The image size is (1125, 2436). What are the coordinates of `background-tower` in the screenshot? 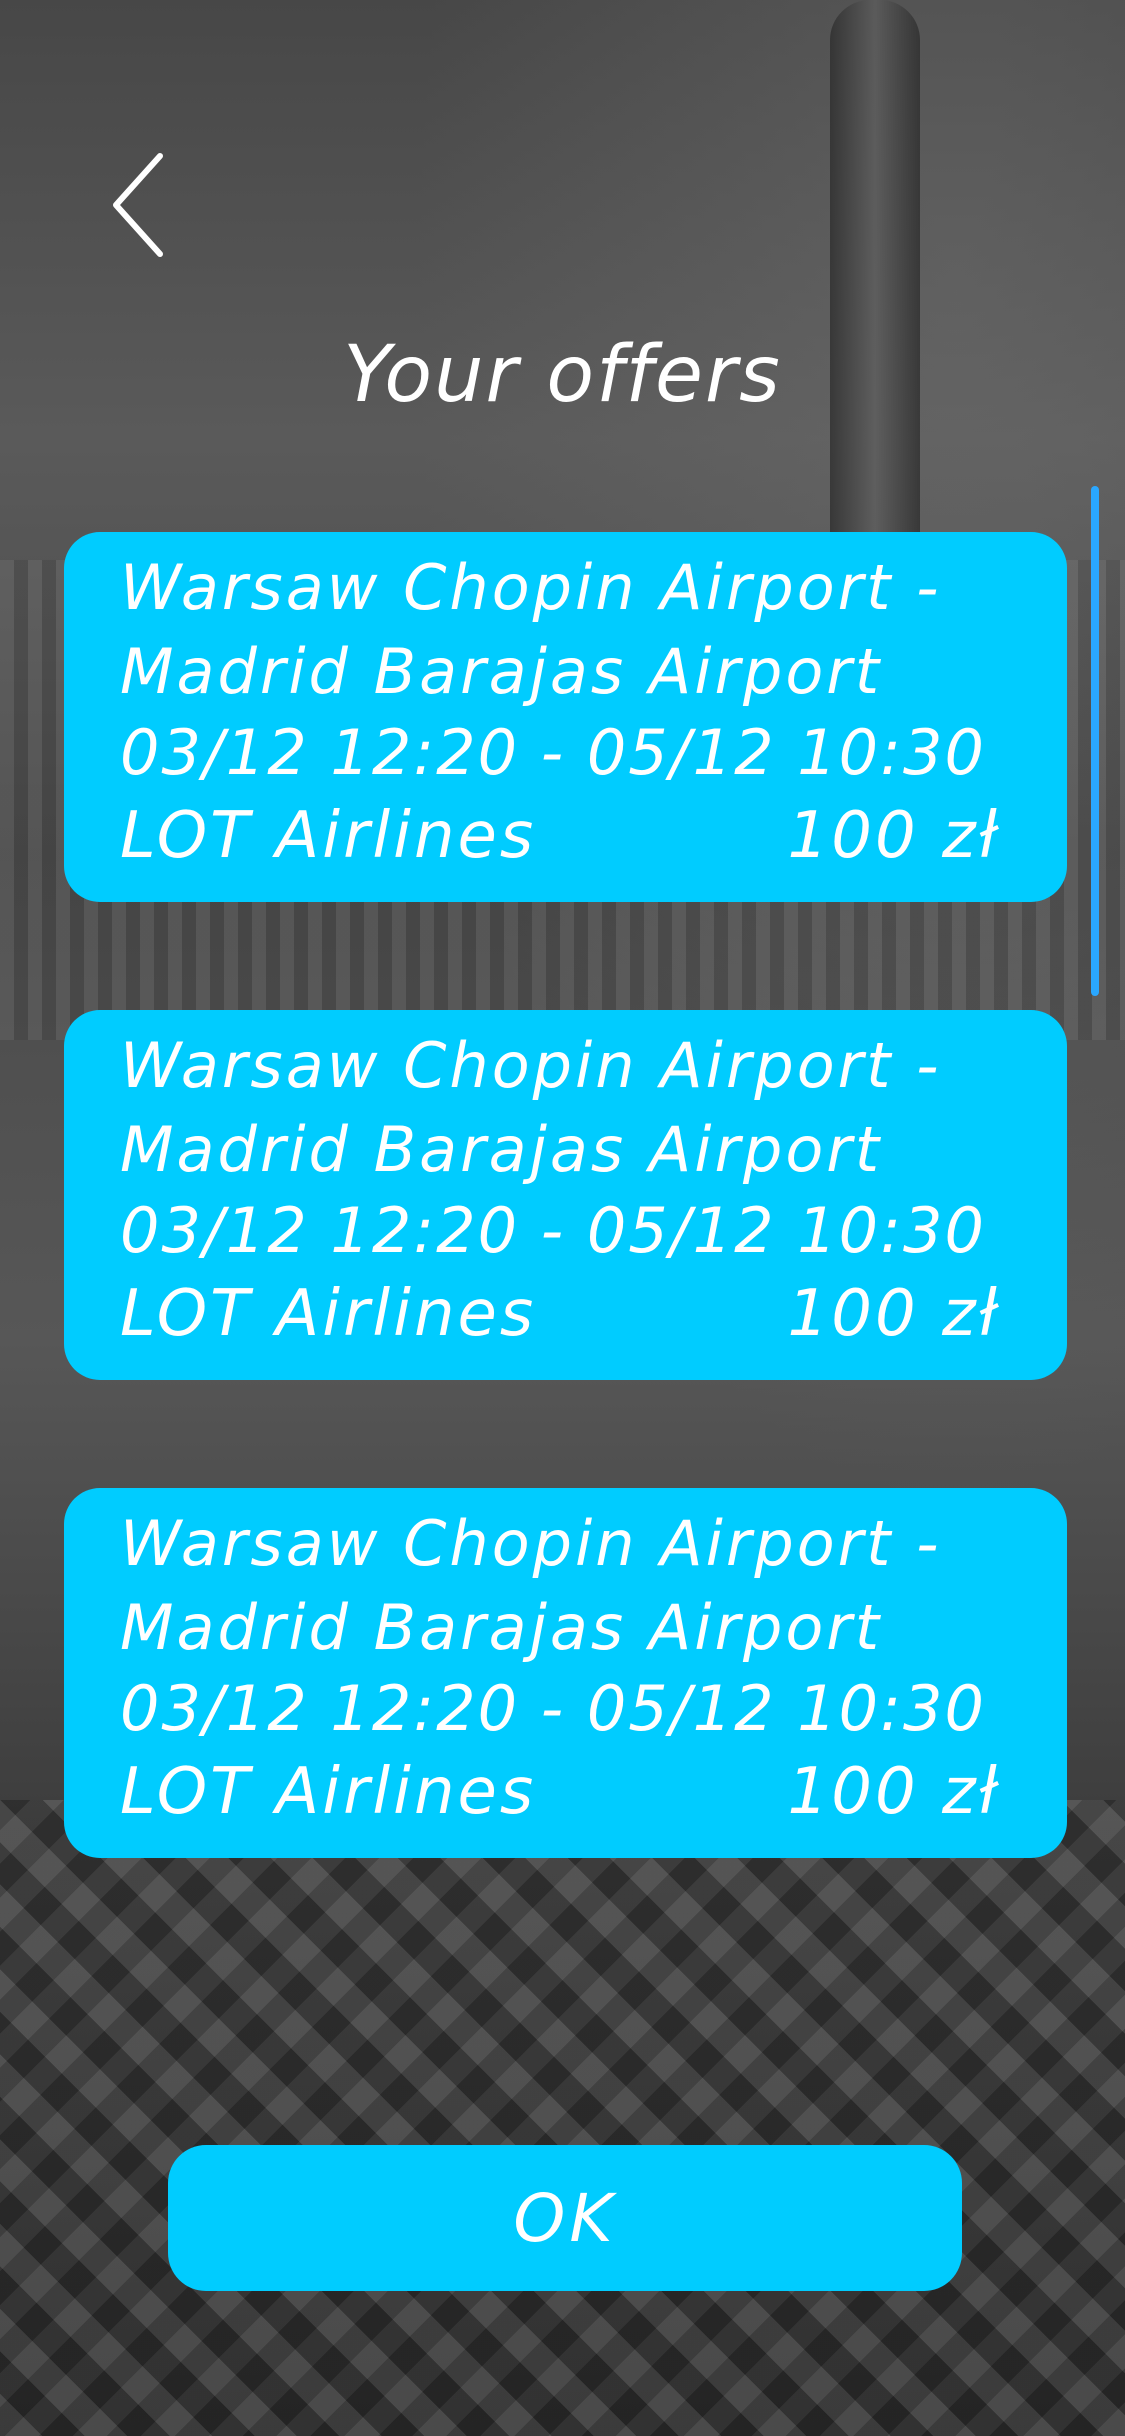 It's located at (875, 280).